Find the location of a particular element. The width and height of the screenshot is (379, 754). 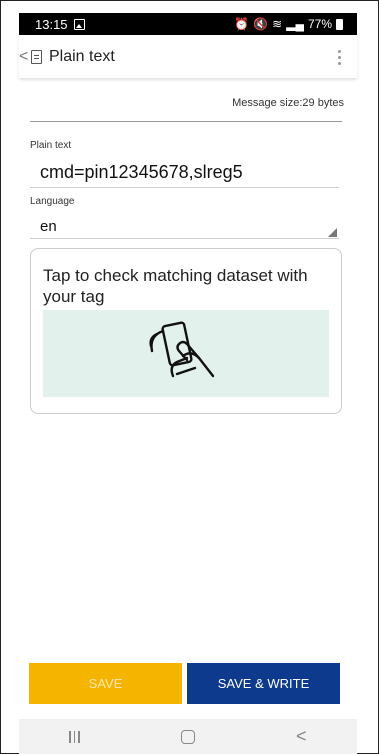

page-title: Plain text is located at coordinates (82, 56).